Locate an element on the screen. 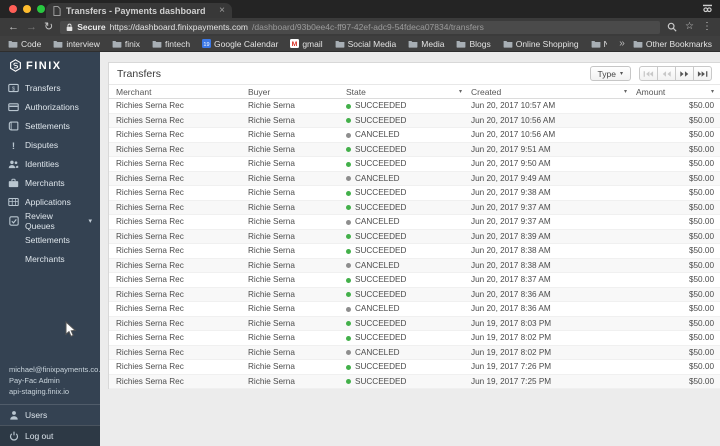 The width and height of the screenshot is (720, 446). bookmark-finix: finix is located at coordinates (126, 44).